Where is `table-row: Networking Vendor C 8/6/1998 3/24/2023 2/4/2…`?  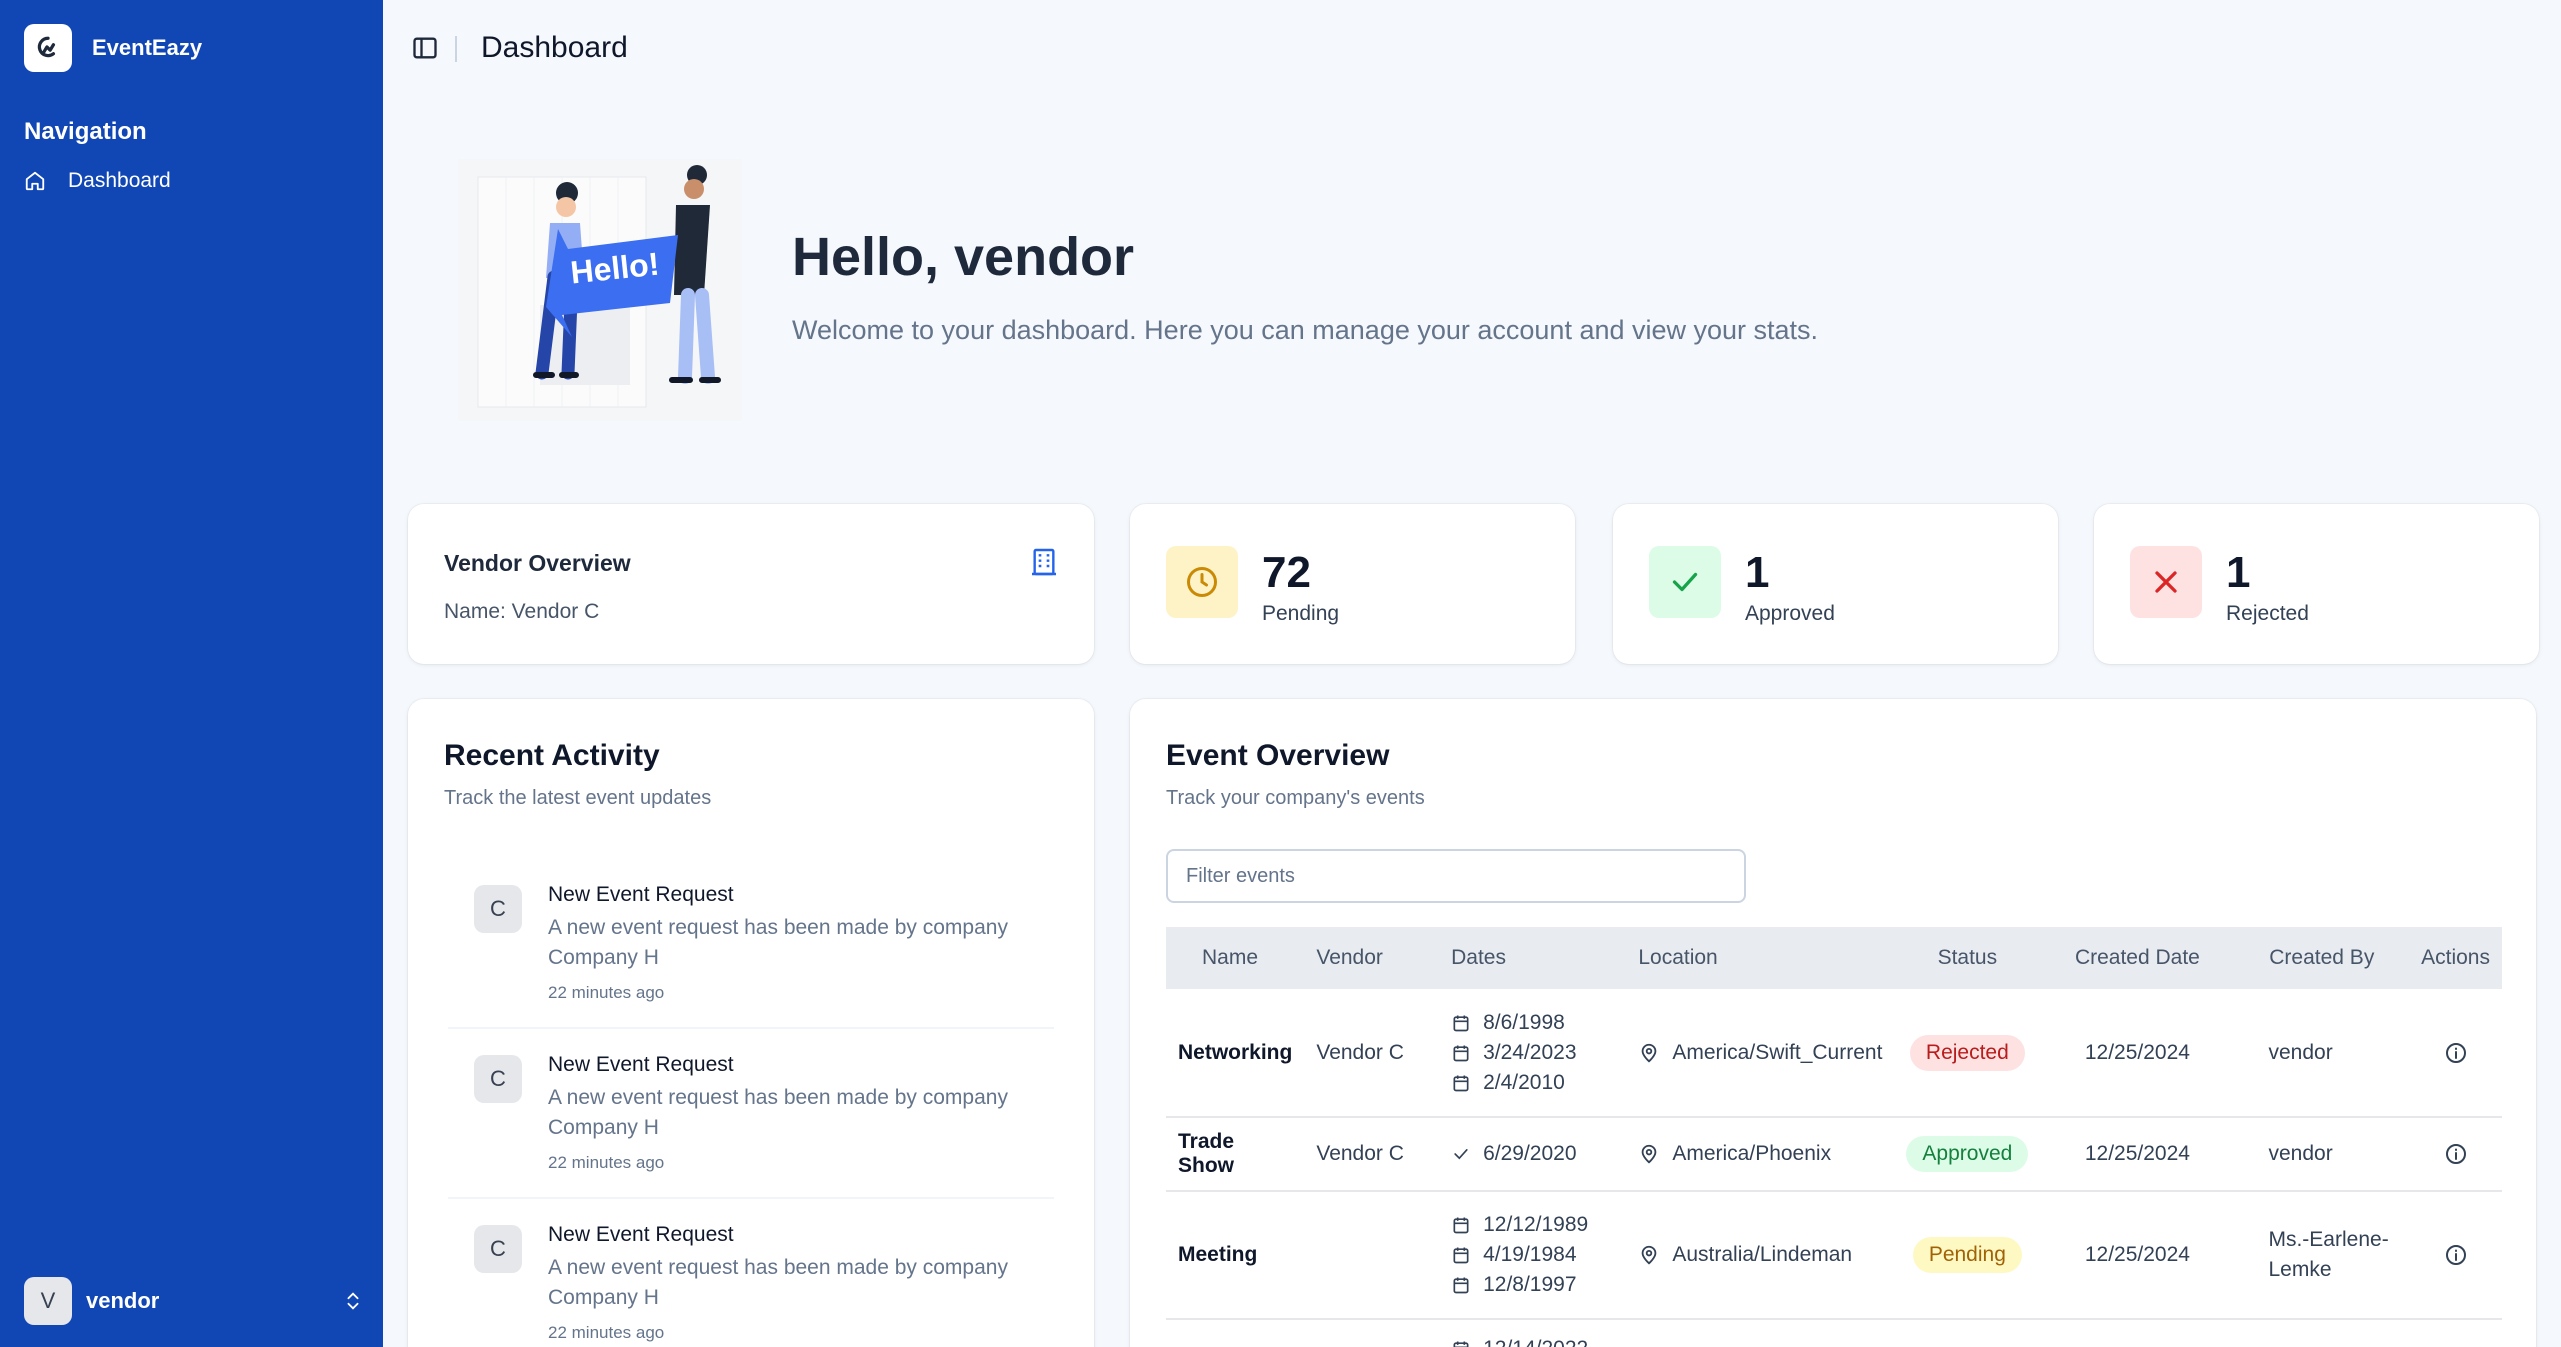
table-row: Networking Vendor C 8/6/1998 3/24/2023 2/4/2… is located at coordinates (1834, 1053).